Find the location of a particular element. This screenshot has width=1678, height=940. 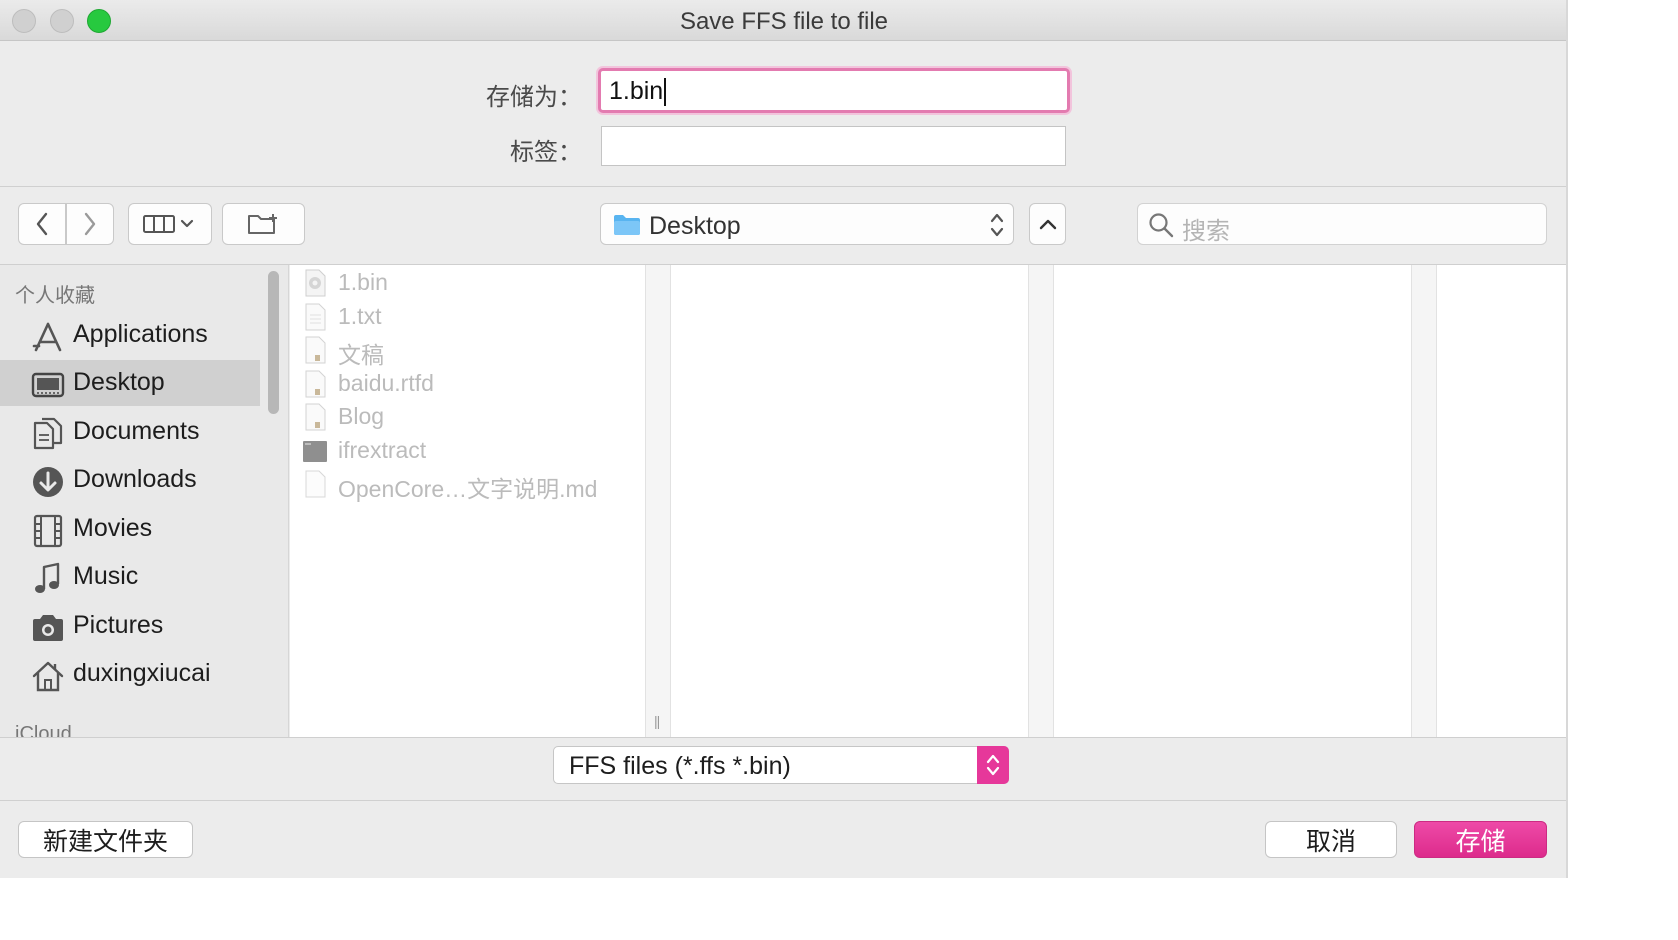

save-as-input: 1.bin is located at coordinates (834, 90).